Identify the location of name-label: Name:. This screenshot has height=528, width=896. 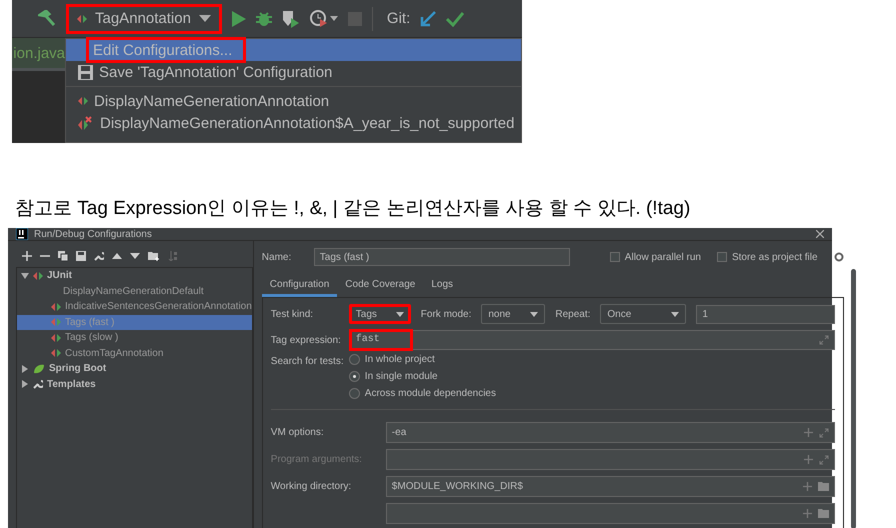
(277, 257).